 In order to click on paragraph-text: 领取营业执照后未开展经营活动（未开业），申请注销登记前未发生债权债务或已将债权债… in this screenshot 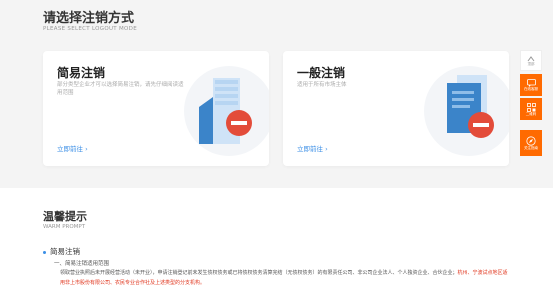, I will do `click(259, 273)`.